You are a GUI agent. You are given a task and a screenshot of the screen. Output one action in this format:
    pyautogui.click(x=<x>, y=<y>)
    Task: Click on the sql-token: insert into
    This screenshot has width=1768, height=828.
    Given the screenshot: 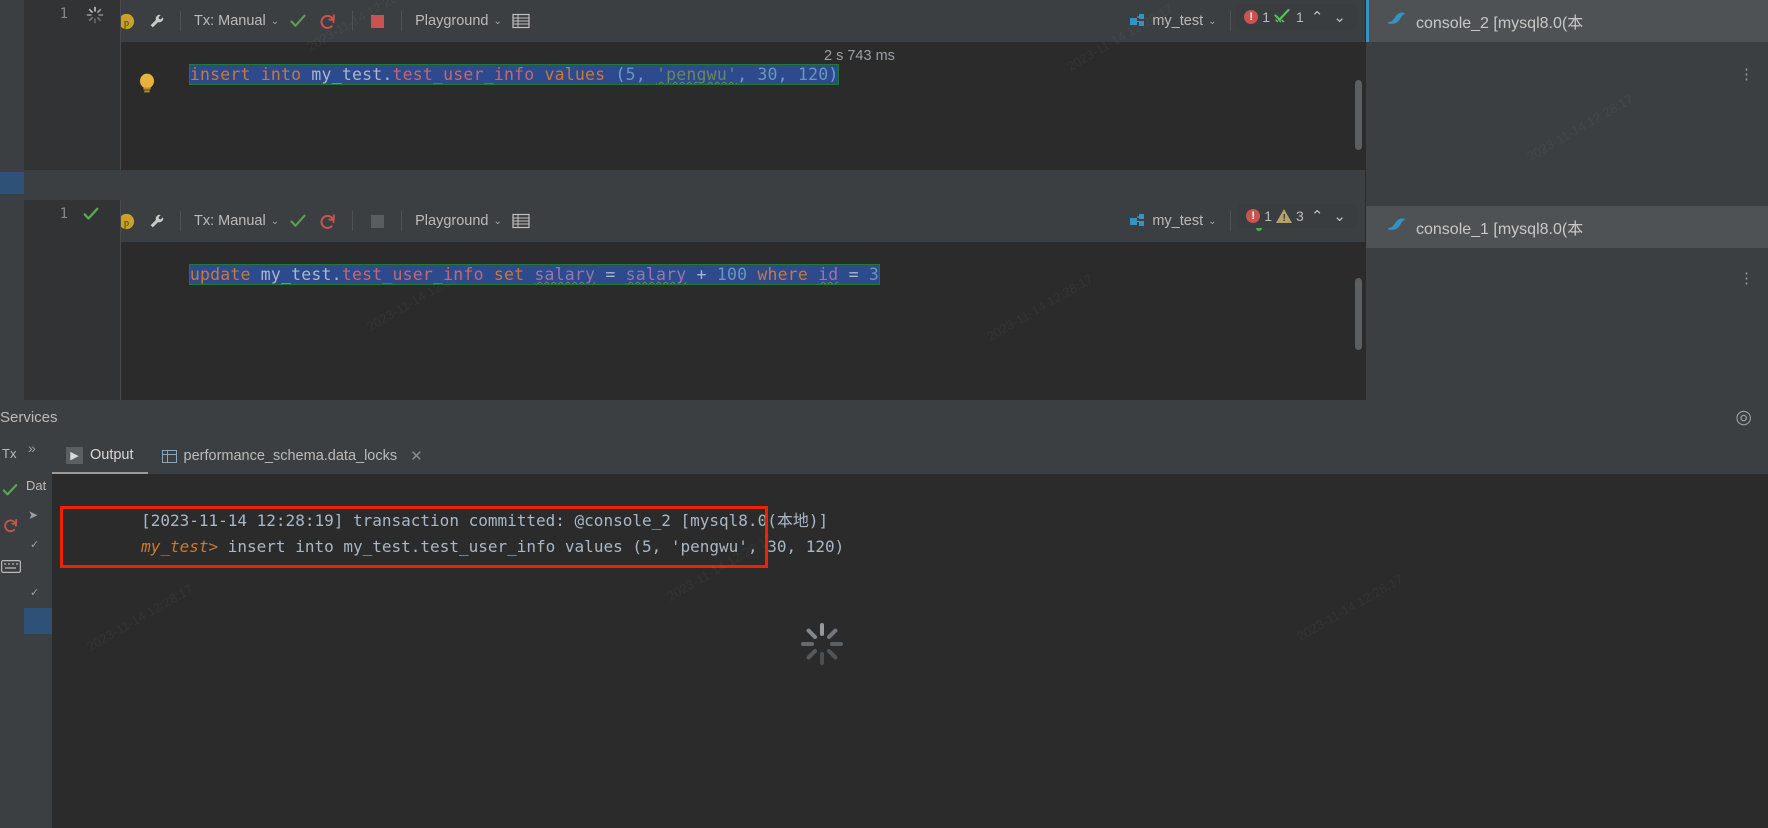 What is the action you would take?
    pyautogui.click(x=250, y=74)
    